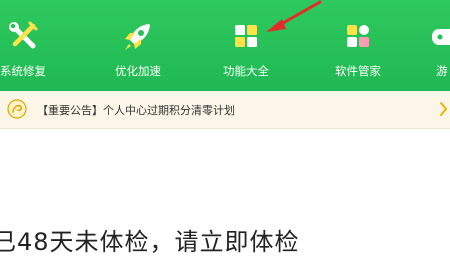  I want to click on tool-label: 系统修复, so click(23, 71).